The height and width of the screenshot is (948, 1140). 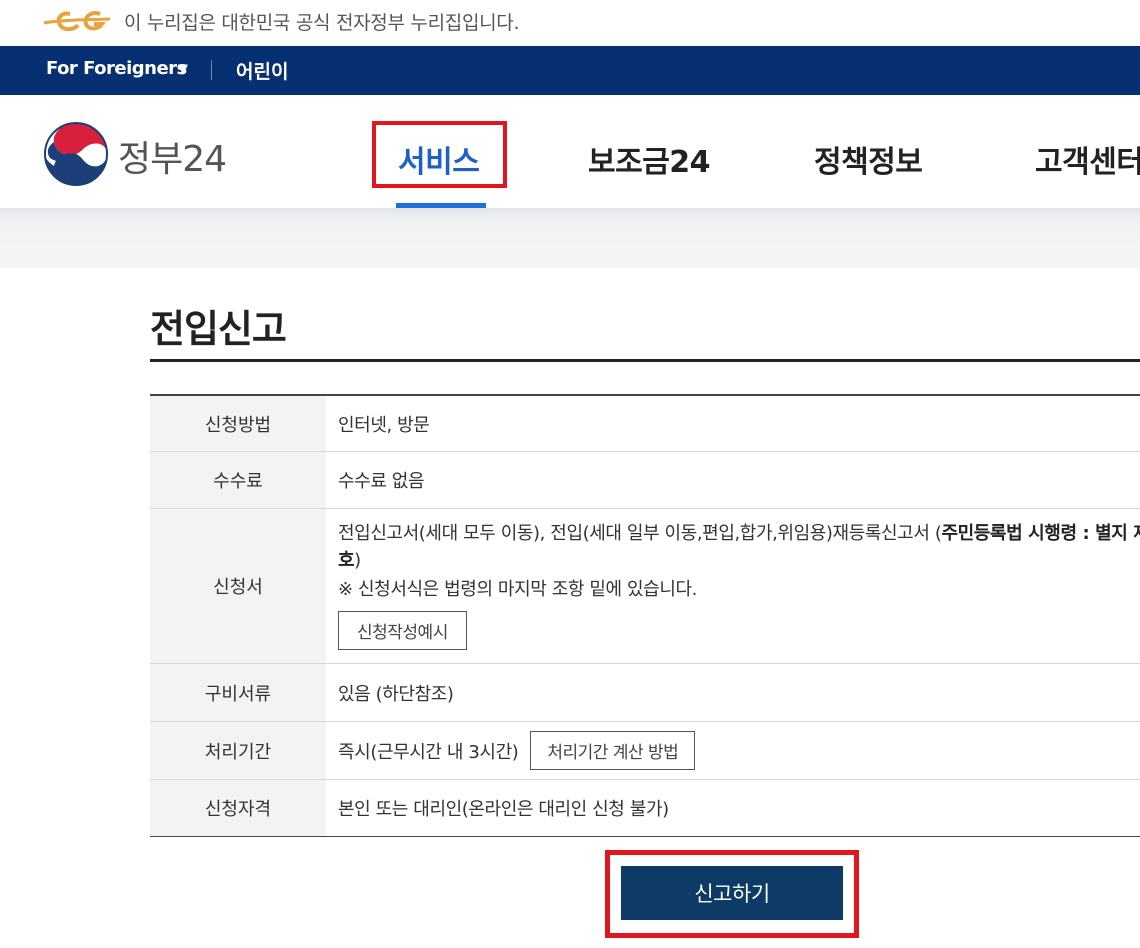 I want to click on nav-subsidy24: 보조금24, so click(x=649, y=159).